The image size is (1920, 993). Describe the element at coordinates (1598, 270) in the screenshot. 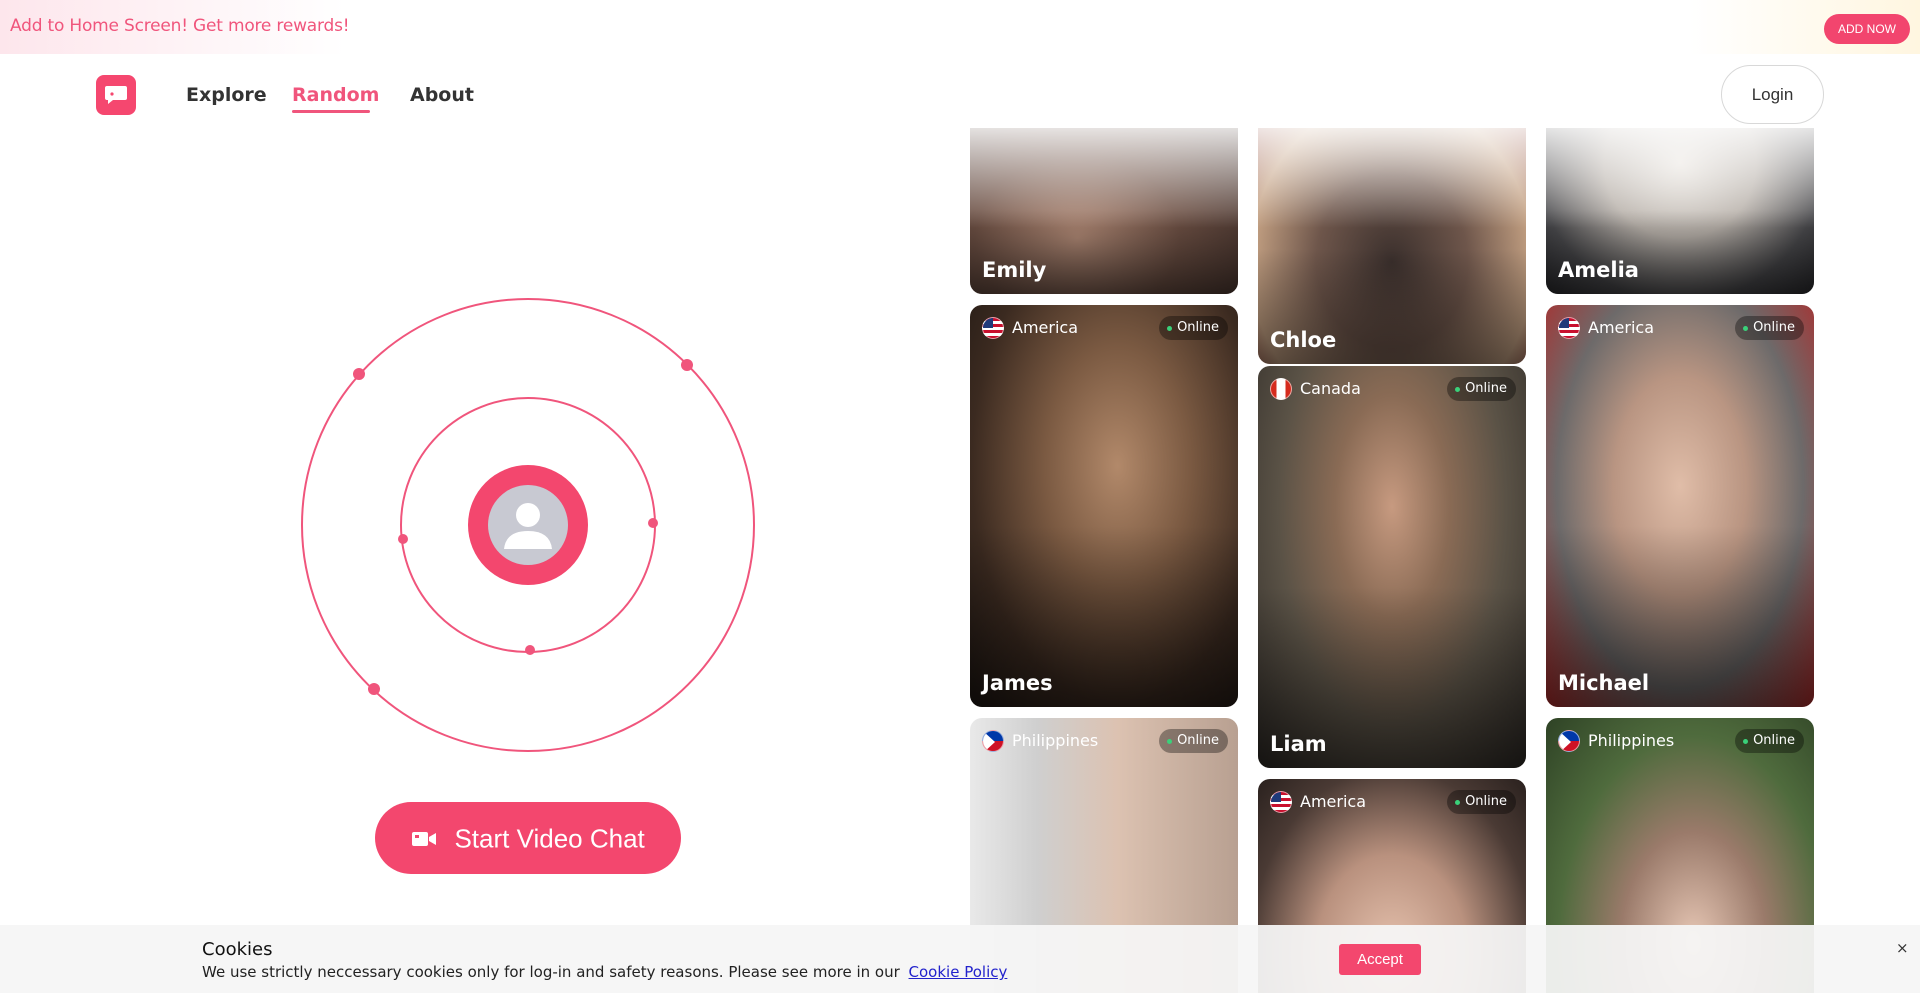

I see `profile-name: Amelia` at that location.